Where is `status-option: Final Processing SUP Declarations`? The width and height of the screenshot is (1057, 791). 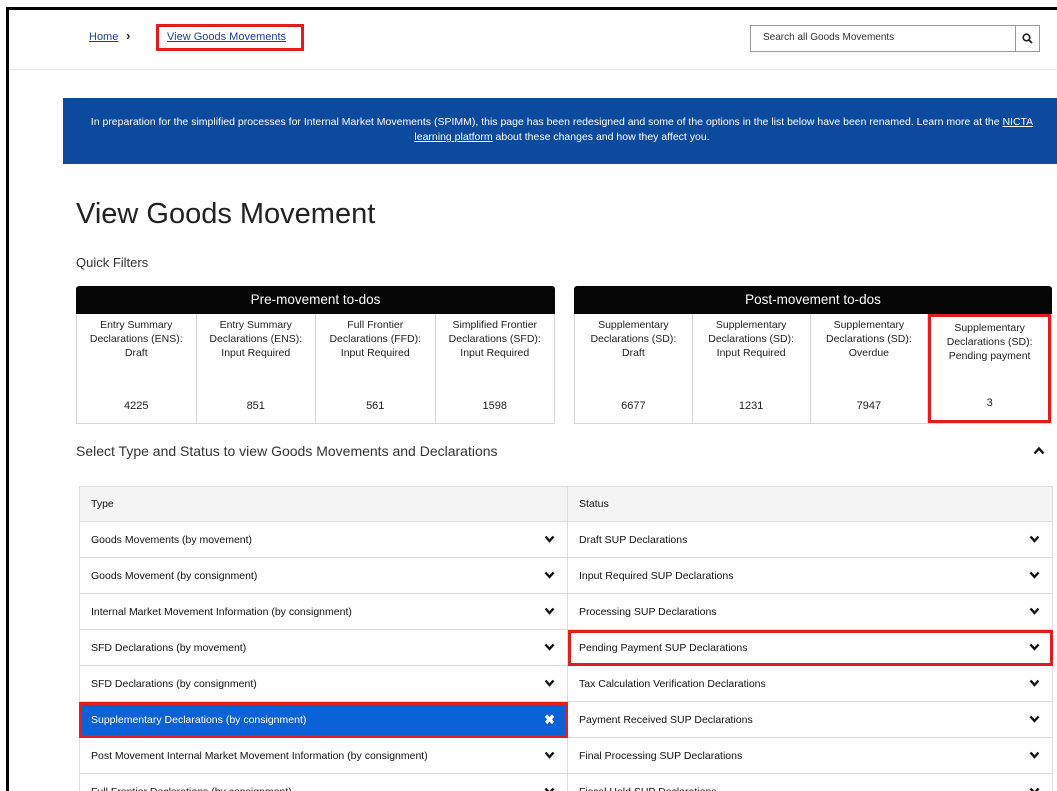 status-option: Final Processing SUP Declarations is located at coordinates (810, 756).